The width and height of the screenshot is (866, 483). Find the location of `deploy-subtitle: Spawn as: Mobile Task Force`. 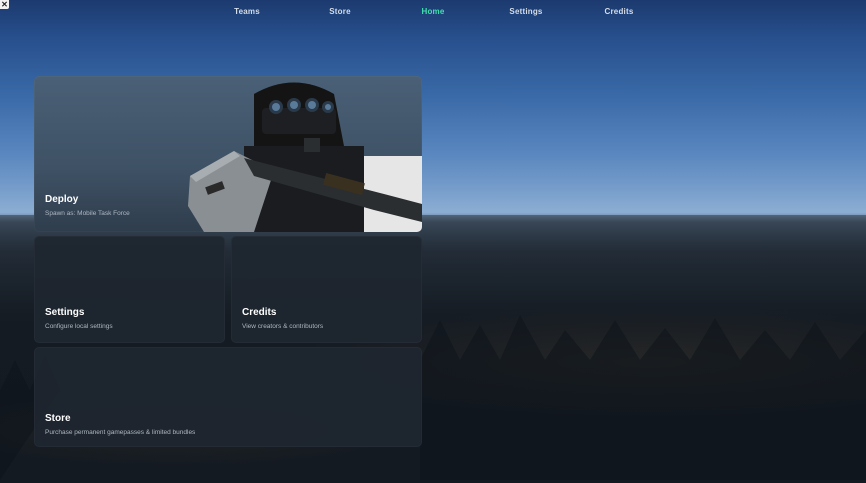

deploy-subtitle: Spawn as: Mobile Task Force is located at coordinates (87, 213).